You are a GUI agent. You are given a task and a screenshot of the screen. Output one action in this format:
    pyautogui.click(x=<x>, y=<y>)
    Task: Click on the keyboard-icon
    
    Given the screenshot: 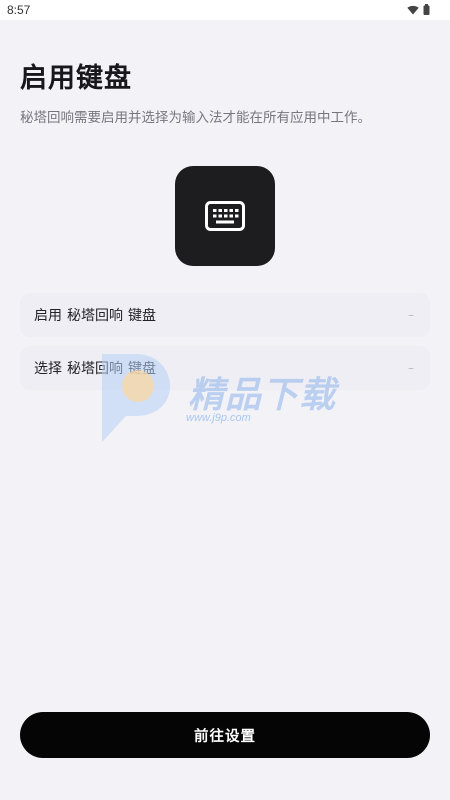 What is the action you would take?
    pyautogui.click(x=225, y=216)
    